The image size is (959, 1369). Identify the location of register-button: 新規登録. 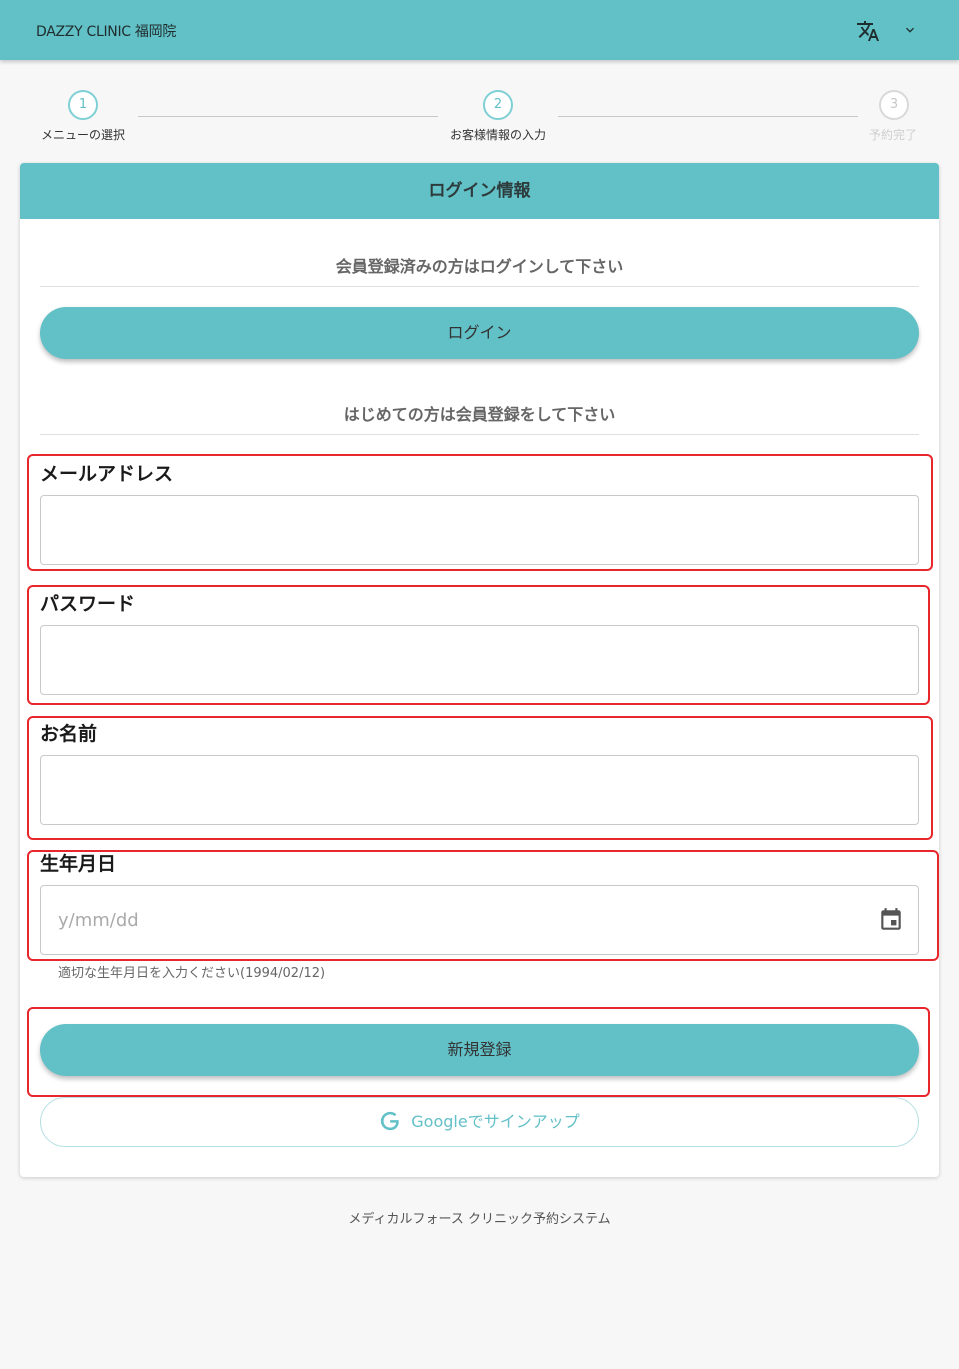
(479, 1050).